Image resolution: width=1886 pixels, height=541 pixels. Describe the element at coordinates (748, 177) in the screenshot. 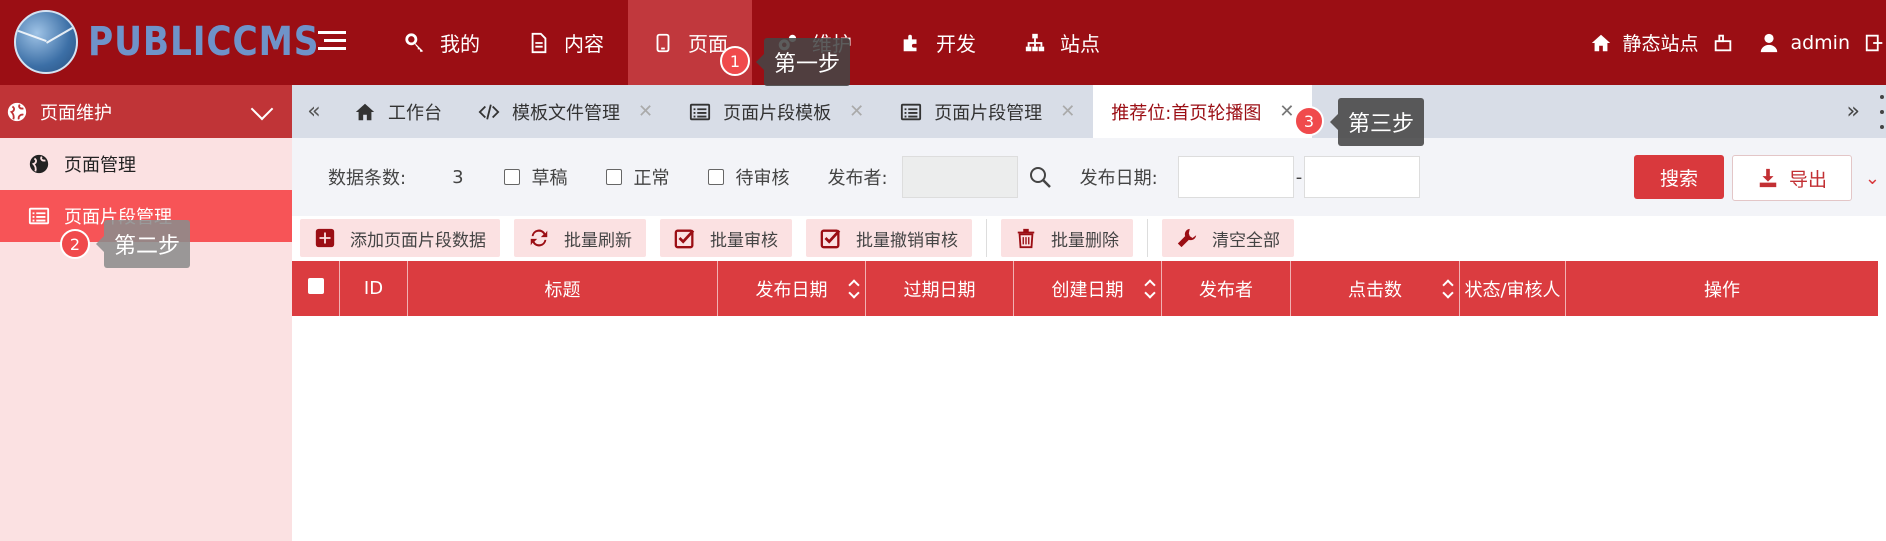

I see `checkbox-pending: 待审核` at that location.